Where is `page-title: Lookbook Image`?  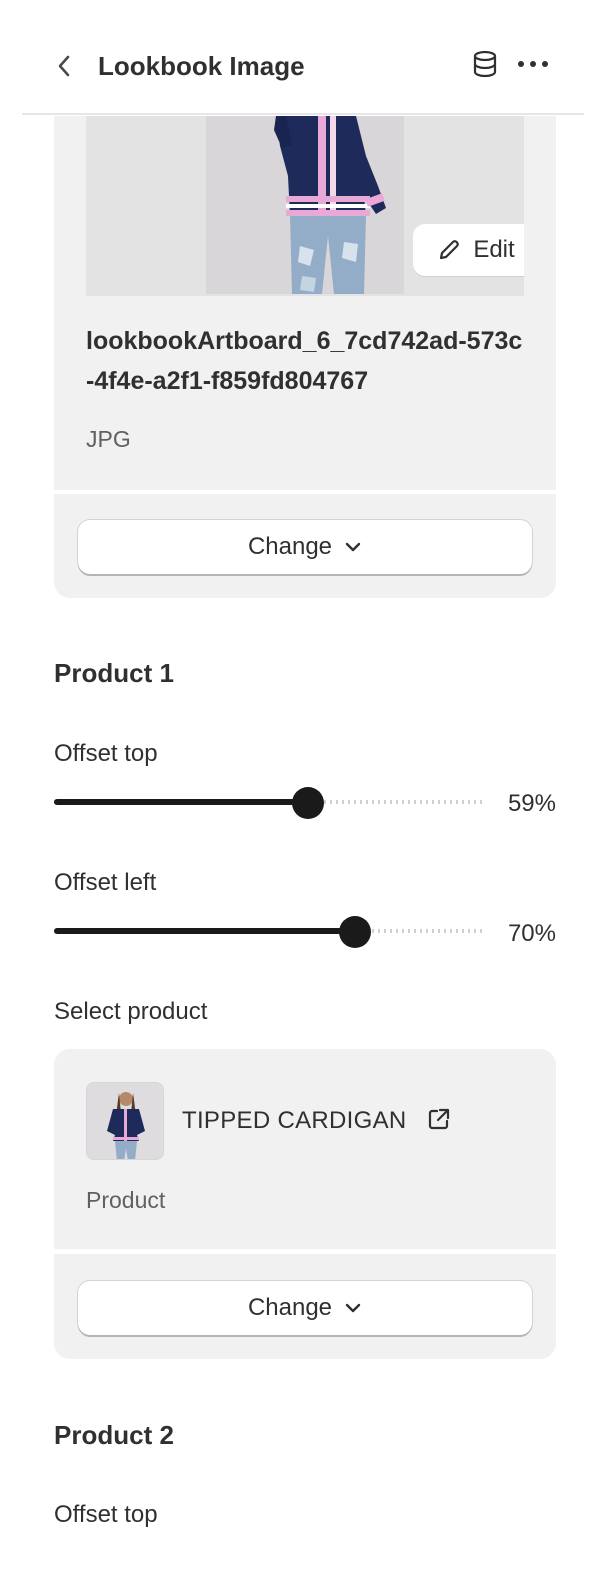 page-title: Lookbook Image is located at coordinates (201, 66).